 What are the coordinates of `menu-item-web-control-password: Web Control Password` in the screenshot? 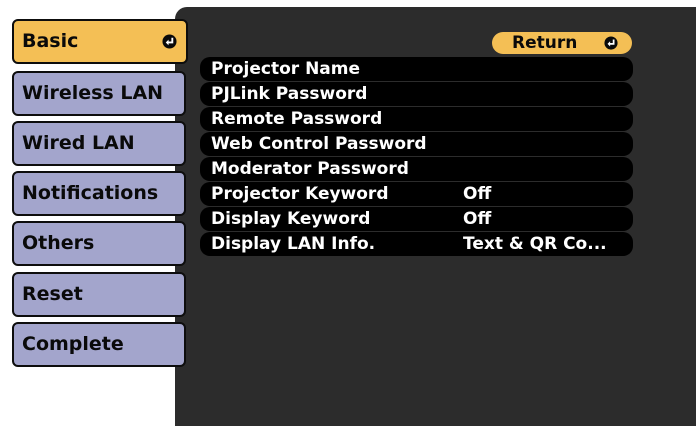 It's located at (416, 144).